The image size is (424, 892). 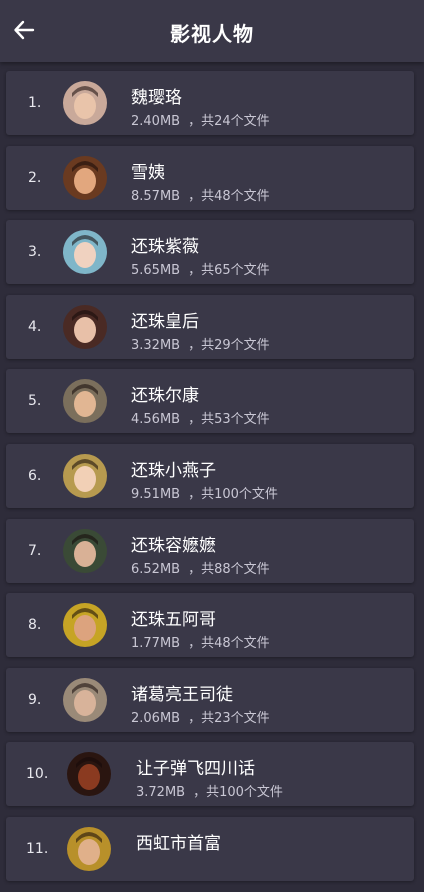 What do you see at coordinates (210, 103) in the screenshot?
I see `list-item: 1. 魏璎珞 2.40MB ，共24个文件` at bounding box center [210, 103].